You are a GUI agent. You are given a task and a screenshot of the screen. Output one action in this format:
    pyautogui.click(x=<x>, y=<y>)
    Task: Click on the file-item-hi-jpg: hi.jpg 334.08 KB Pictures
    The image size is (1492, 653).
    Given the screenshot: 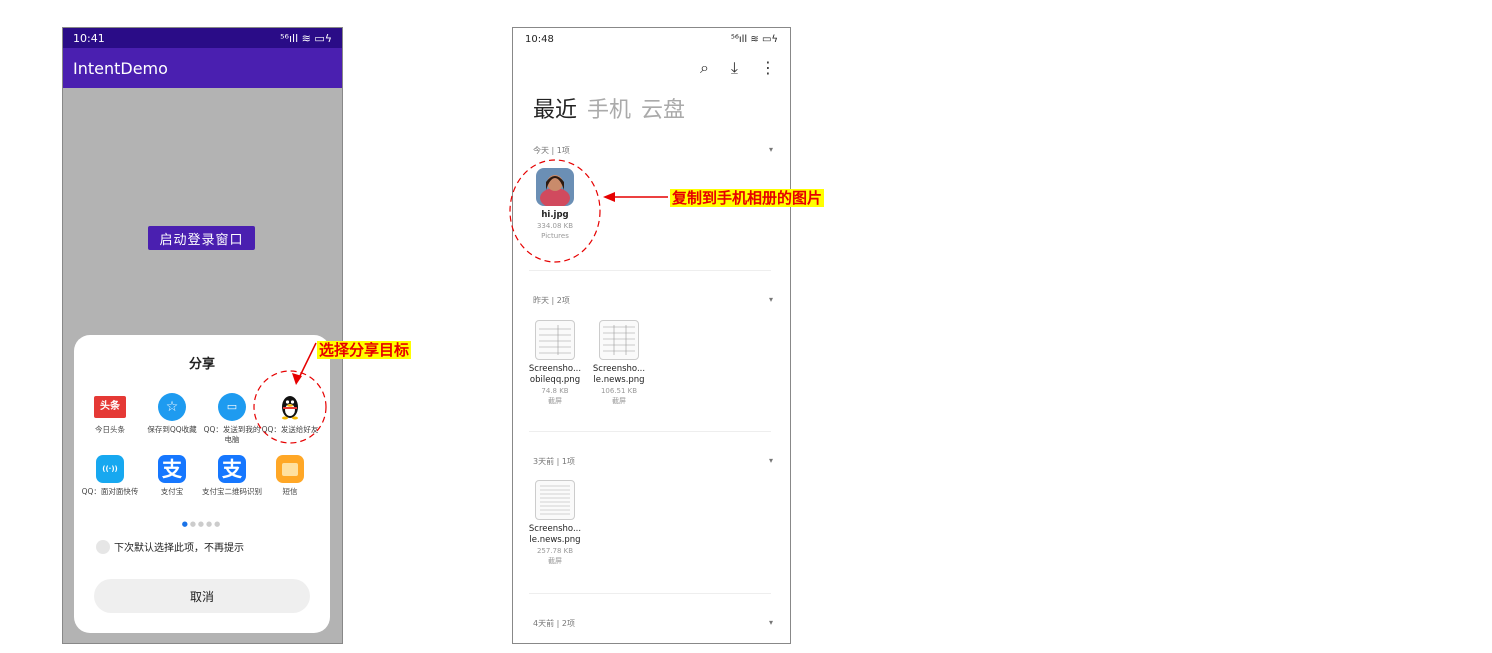 What is the action you would take?
    pyautogui.click(x=555, y=204)
    